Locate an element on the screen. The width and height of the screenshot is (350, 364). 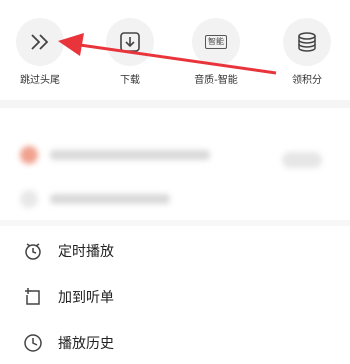
menu-item-label: 加到听单 is located at coordinates (86, 298).